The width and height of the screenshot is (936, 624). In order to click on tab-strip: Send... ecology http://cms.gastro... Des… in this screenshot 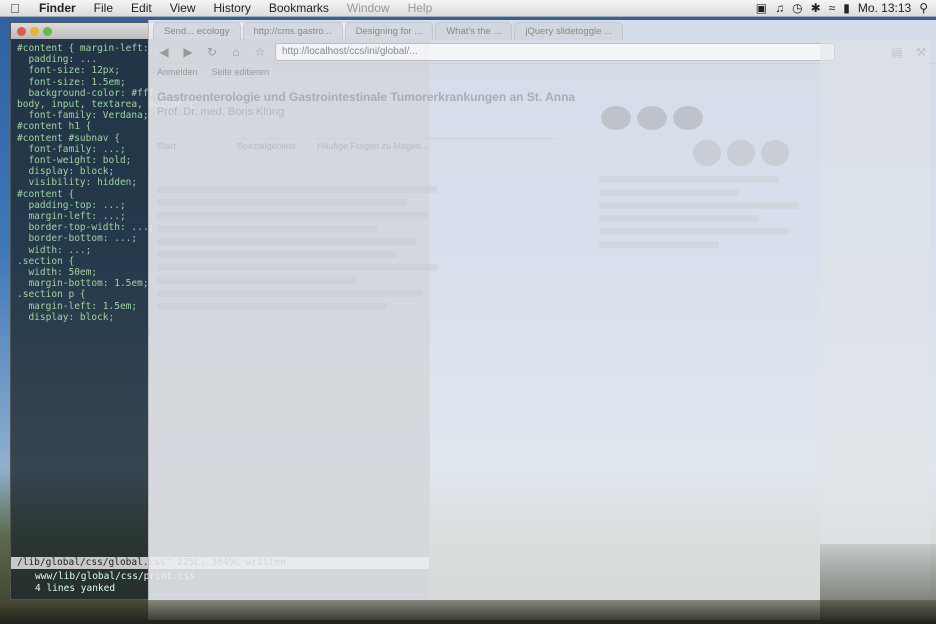, I will do `click(542, 30)`.